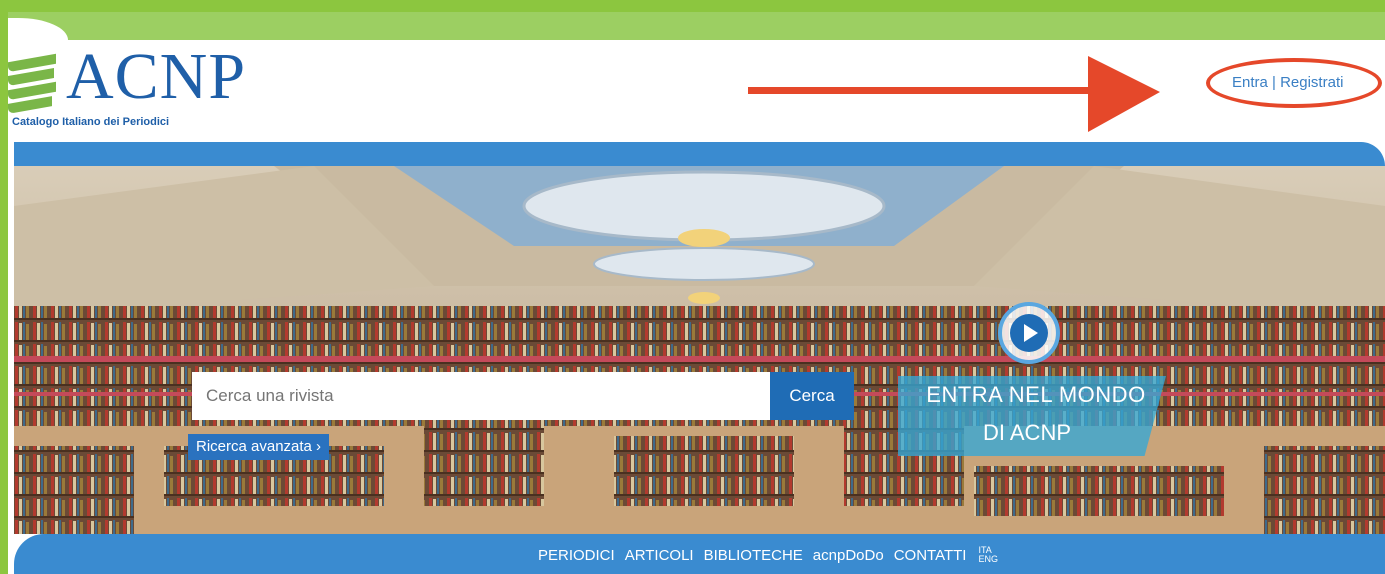 The width and height of the screenshot is (1385, 574). I want to click on search-button: Cerca, so click(812, 396).